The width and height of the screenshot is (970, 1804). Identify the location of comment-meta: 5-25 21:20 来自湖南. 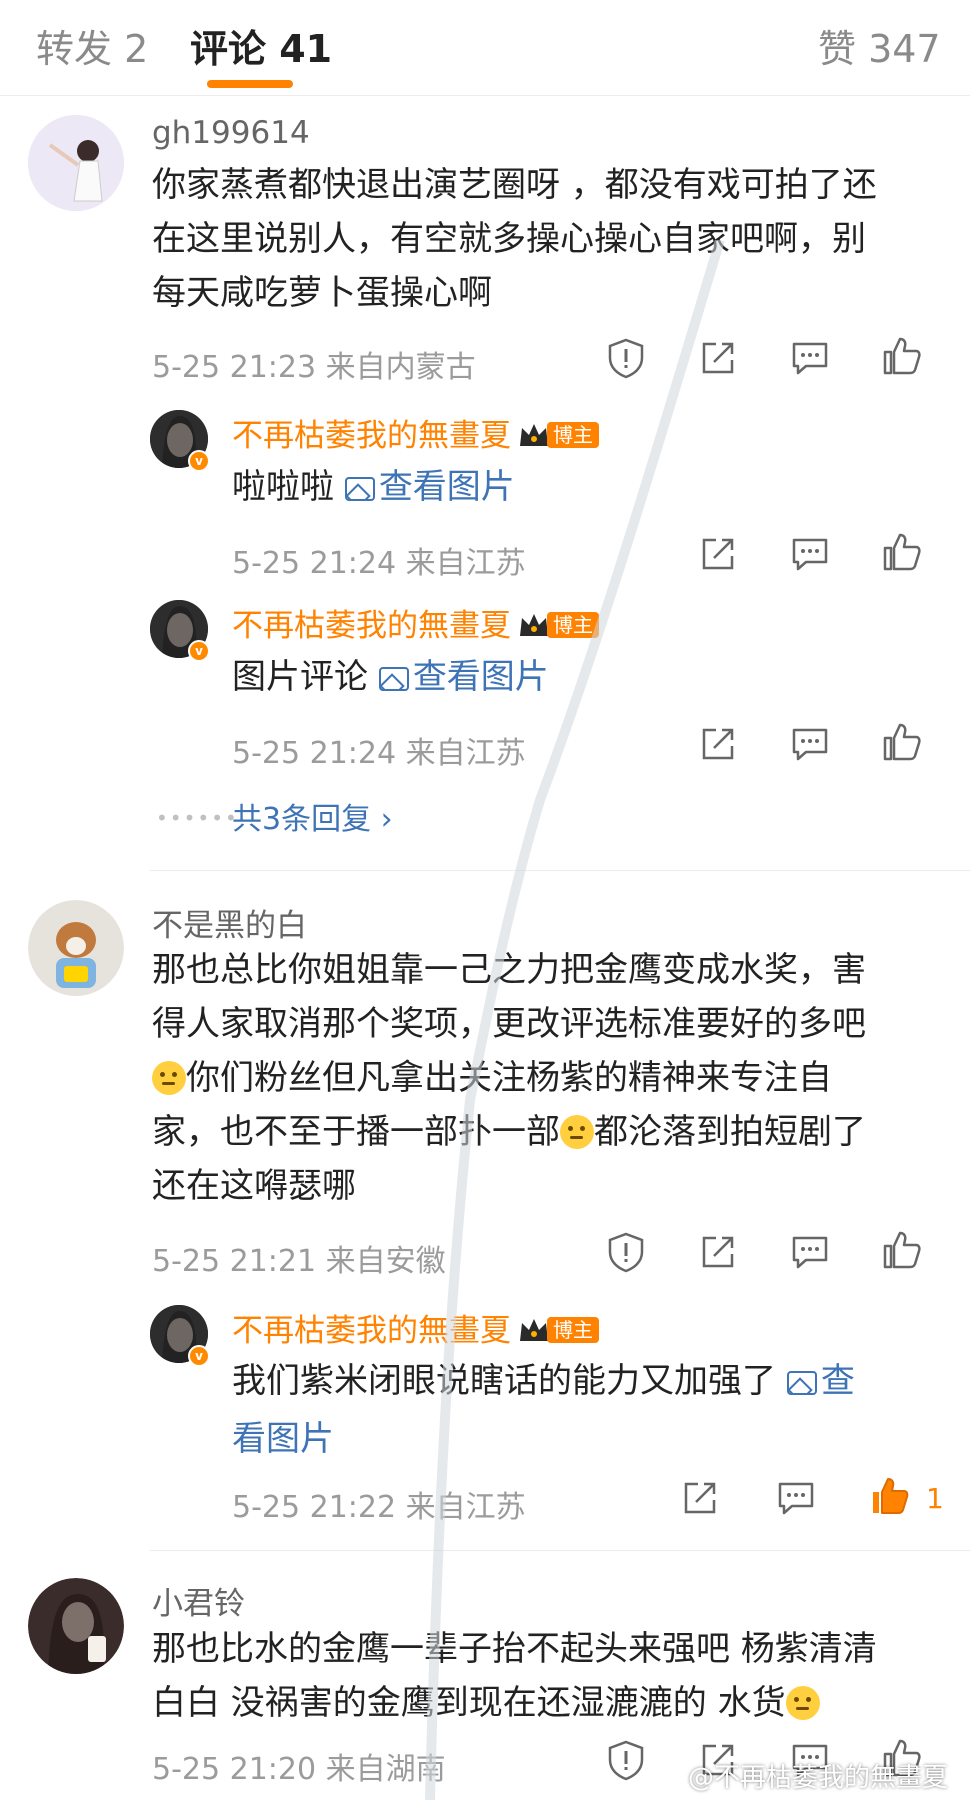
(299, 1766).